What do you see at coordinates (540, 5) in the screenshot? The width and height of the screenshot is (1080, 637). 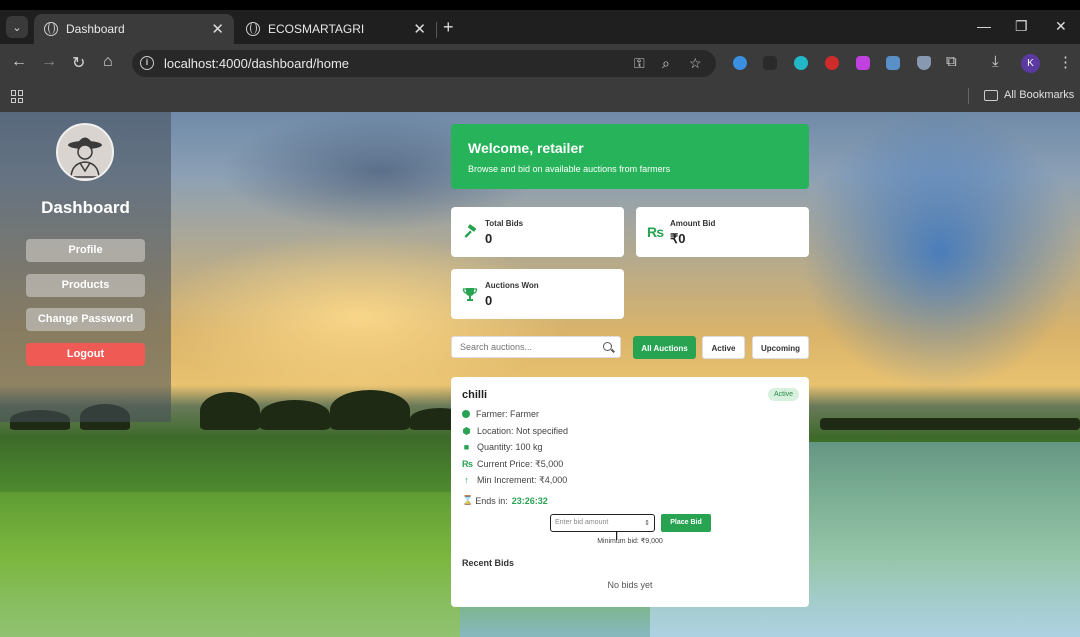 I see `screen-top-edge` at bounding box center [540, 5].